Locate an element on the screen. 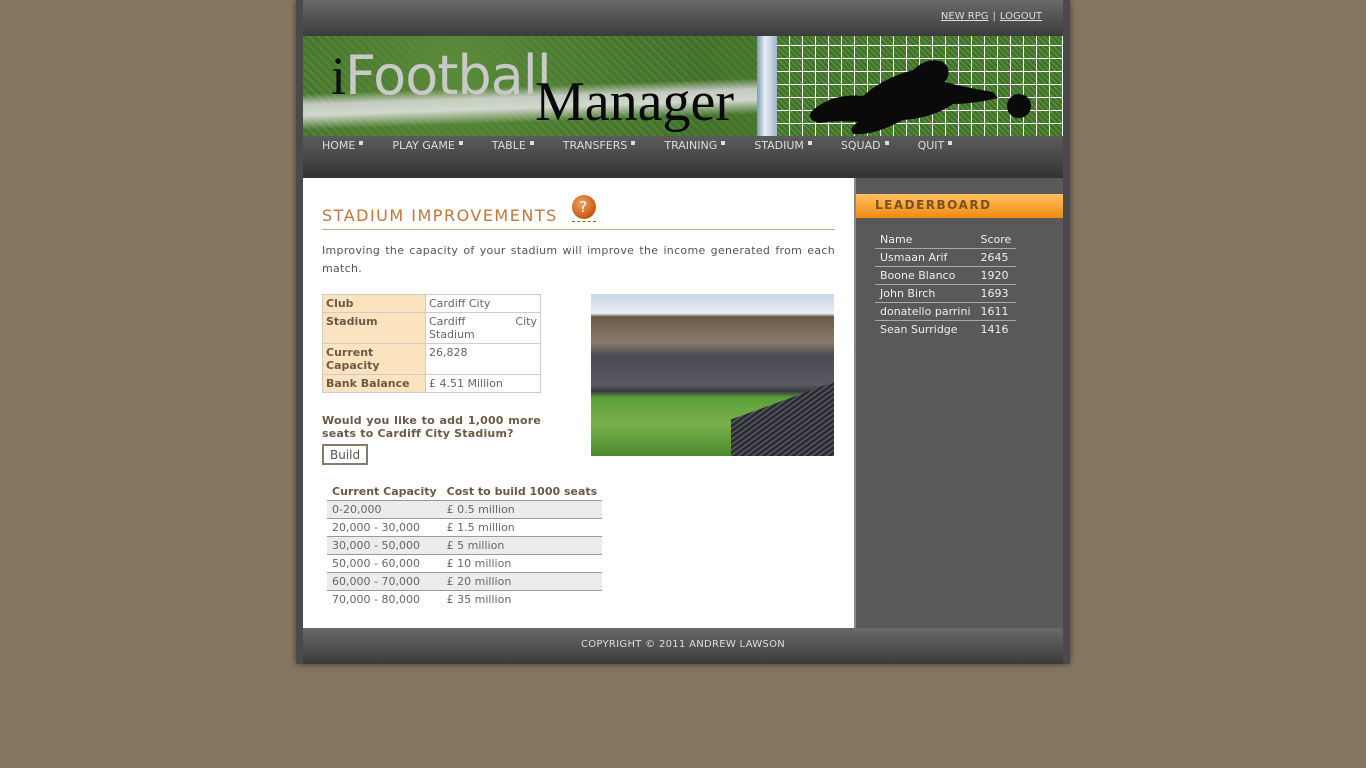  info-row: Stadium Cardiff City Stadium is located at coordinates (431, 328).